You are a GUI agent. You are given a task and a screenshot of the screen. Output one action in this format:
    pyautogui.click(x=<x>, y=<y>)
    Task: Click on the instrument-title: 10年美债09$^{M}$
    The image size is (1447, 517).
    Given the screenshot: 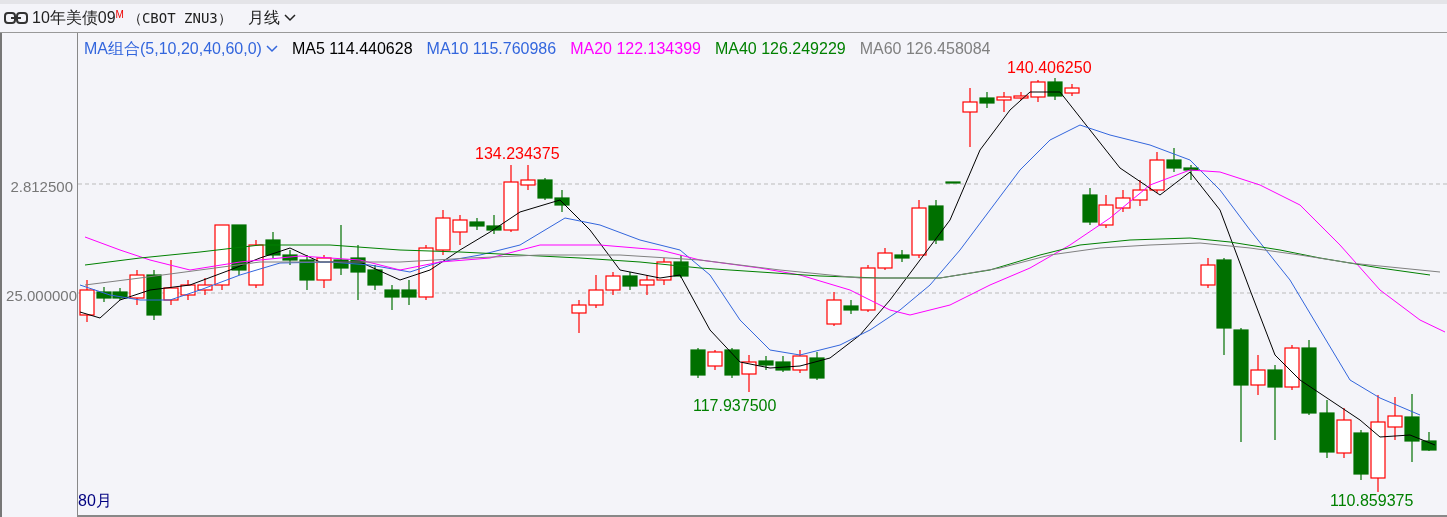 What is the action you would take?
    pyautogui.click(x=78, y=18)
    